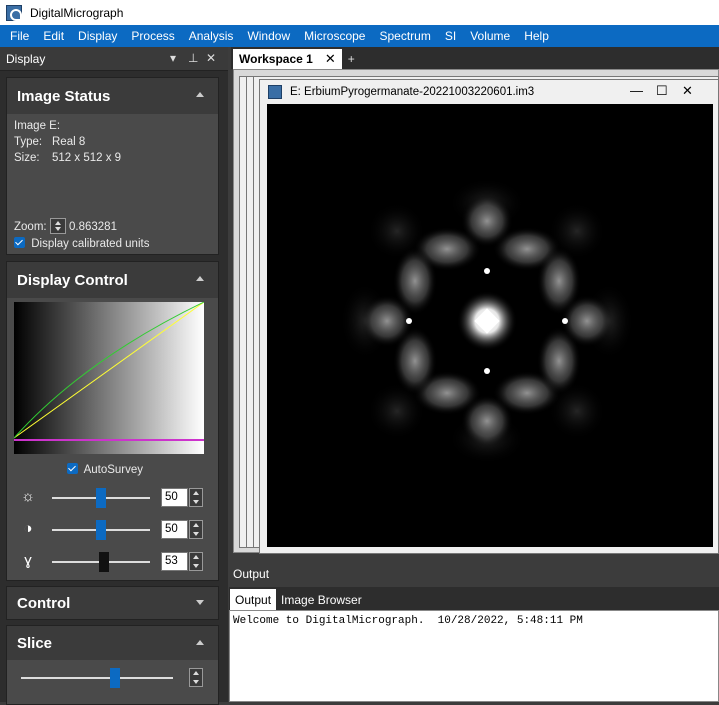 This screenshot has height=705, width=719. I want to click on image-status-header: Image Status, so click(112, 96).